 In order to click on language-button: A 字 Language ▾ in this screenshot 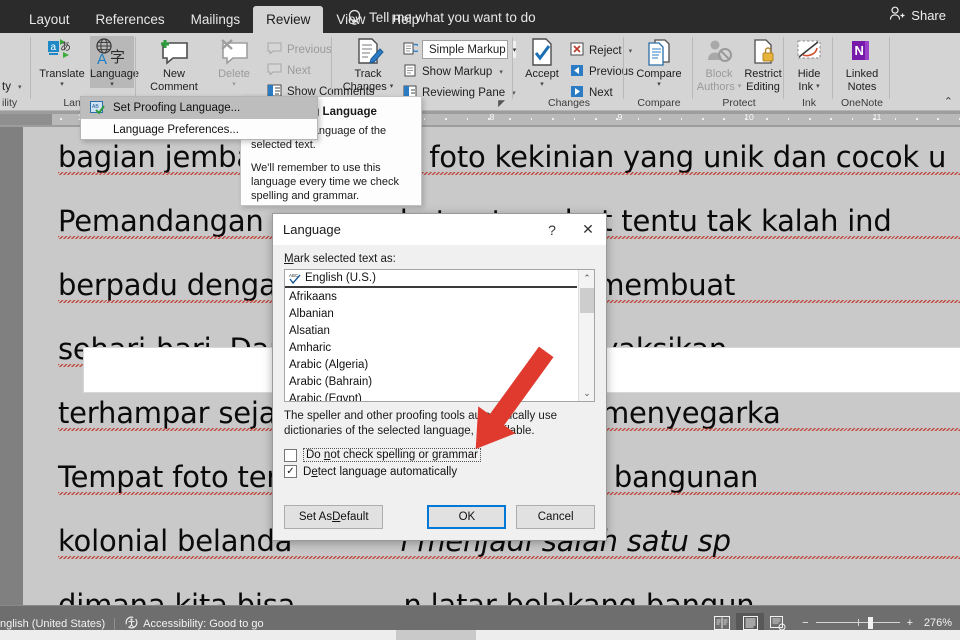, I will do `click(114, 62)`.